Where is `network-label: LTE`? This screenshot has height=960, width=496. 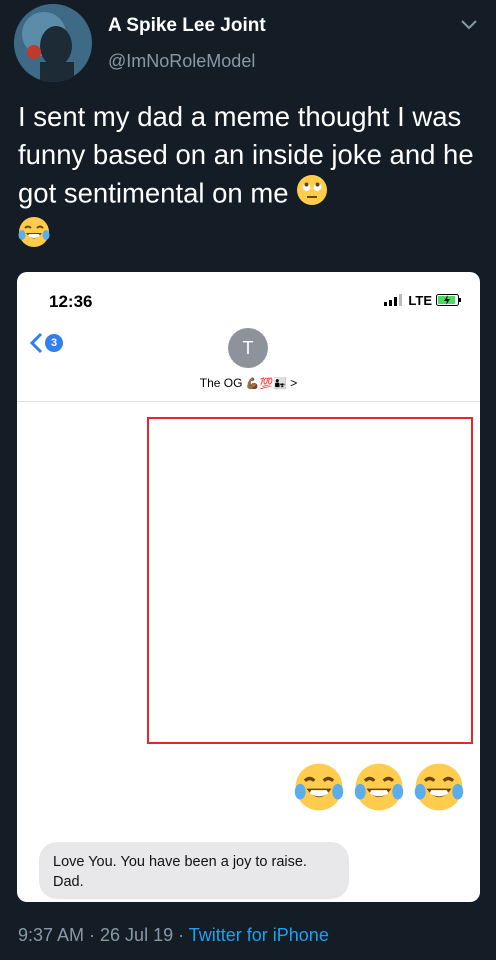 network-label: LTE is located at coordinates (420, 300).